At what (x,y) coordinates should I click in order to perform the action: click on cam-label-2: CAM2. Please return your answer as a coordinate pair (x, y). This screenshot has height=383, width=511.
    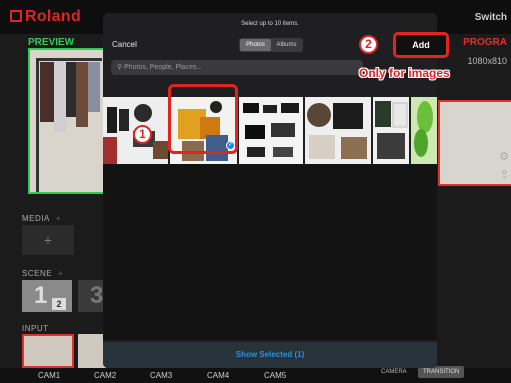
    Looking at the image, I should click on (105, 375).